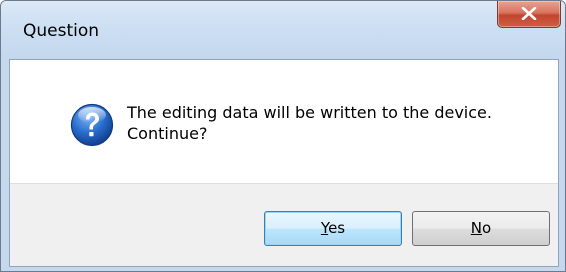 The width and height of the screenshot is (566, 272). What do you see at coordinates (476, 228) in the screenshot?
I see `no-mnemonic: N` at bounding box center [476, 228].